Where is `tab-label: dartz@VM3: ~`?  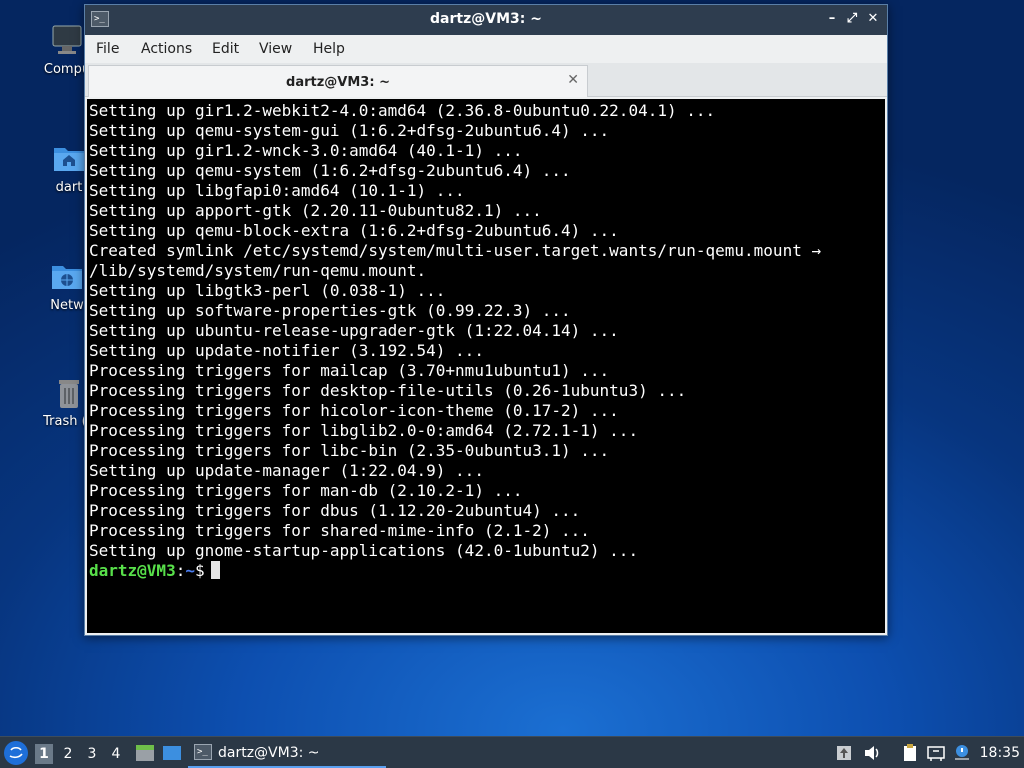
tab-label: dartz@VM3: ~ is located at coordinates (338, 82).